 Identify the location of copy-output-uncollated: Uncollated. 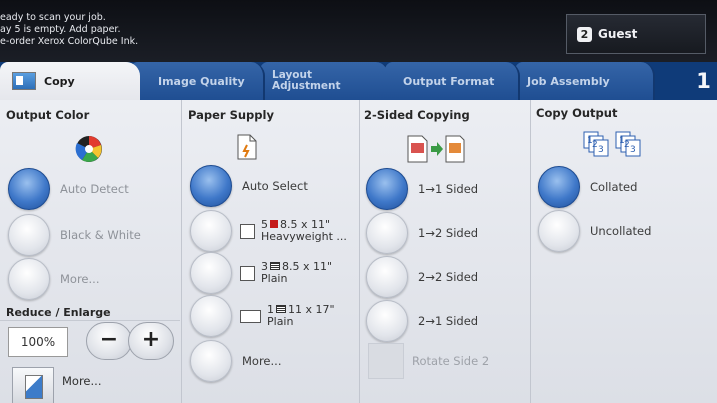
(594, 231).